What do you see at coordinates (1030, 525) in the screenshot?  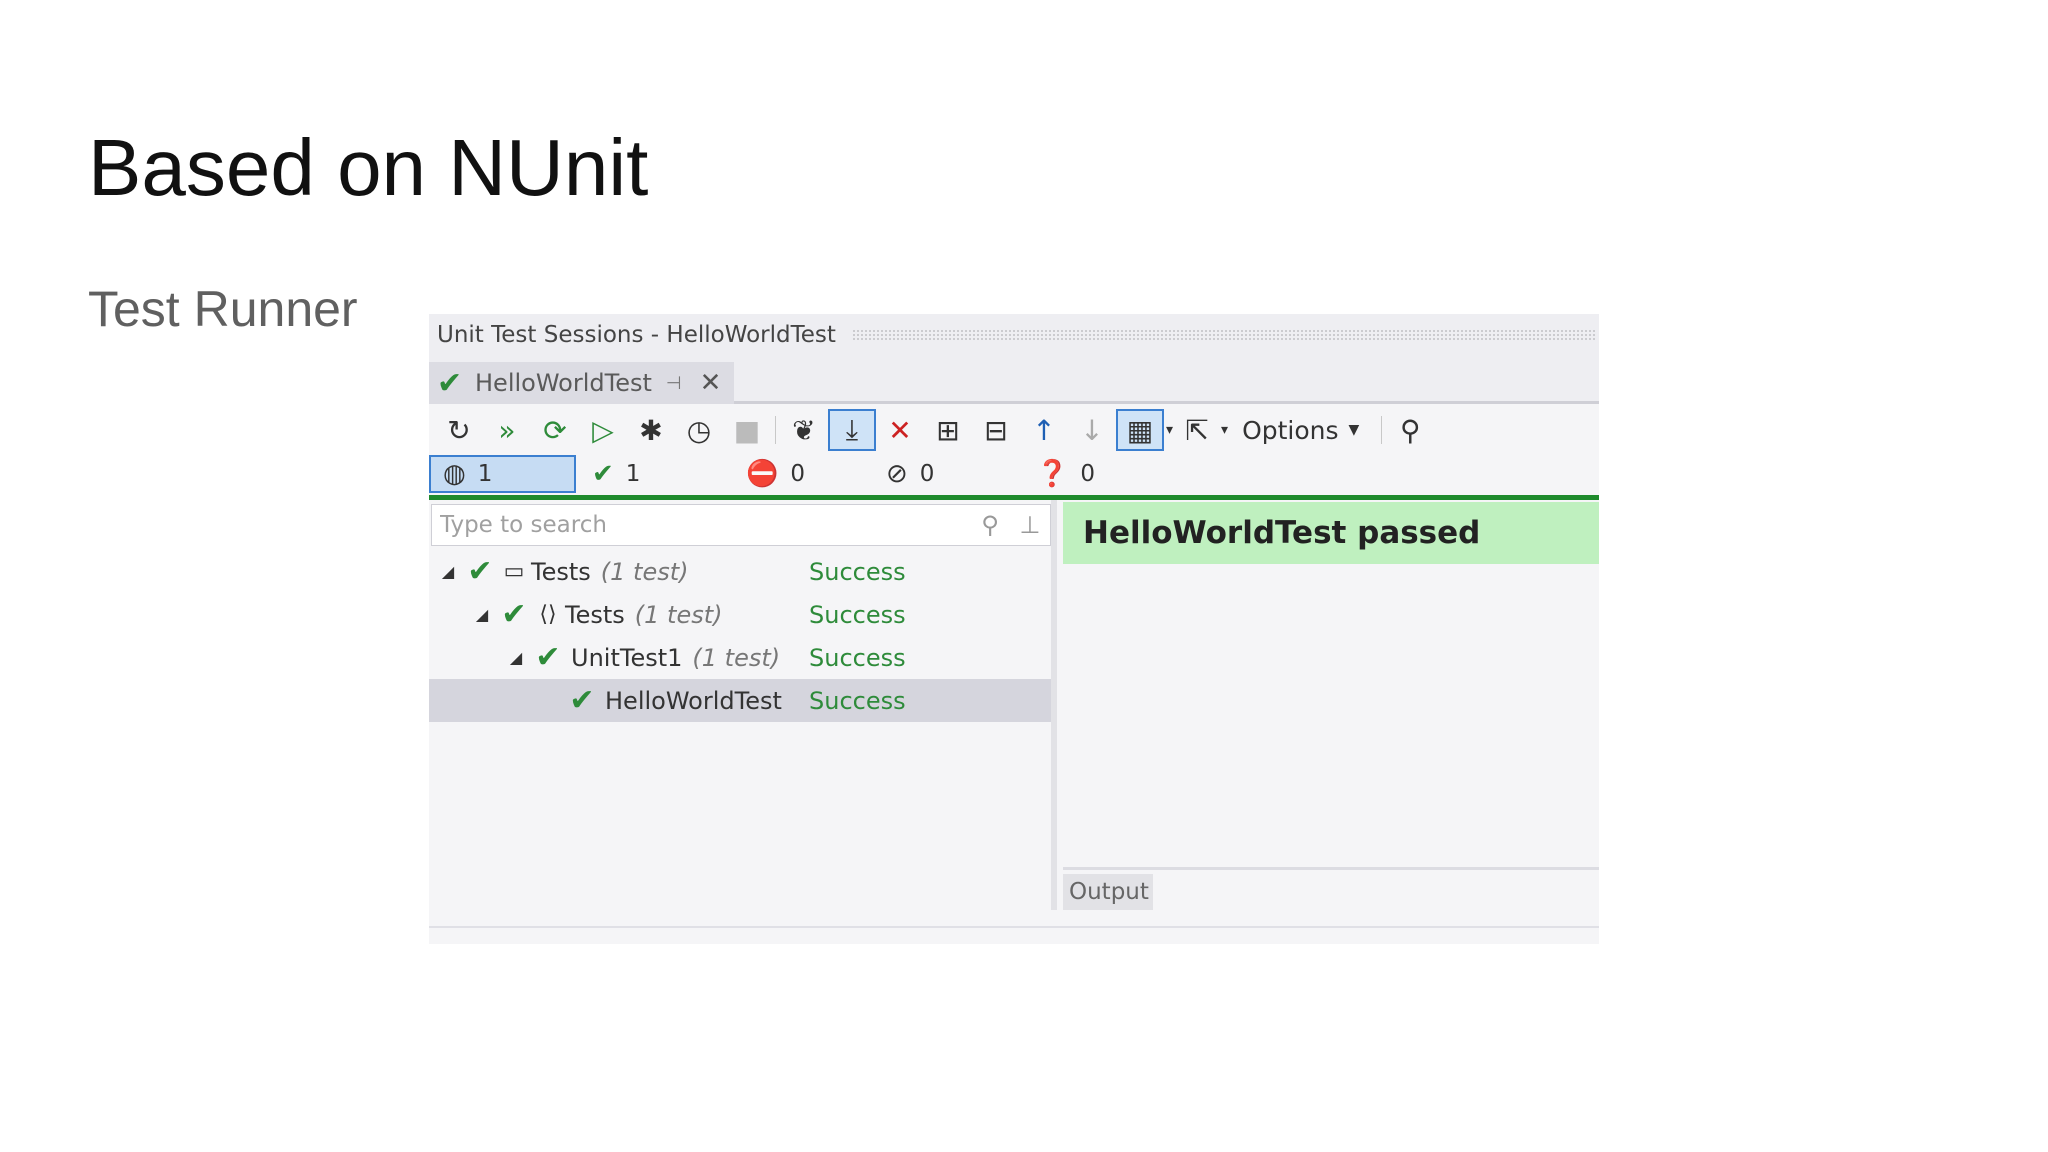 I see `pin-icon: ⊥` at bounding box center [1030, 525].